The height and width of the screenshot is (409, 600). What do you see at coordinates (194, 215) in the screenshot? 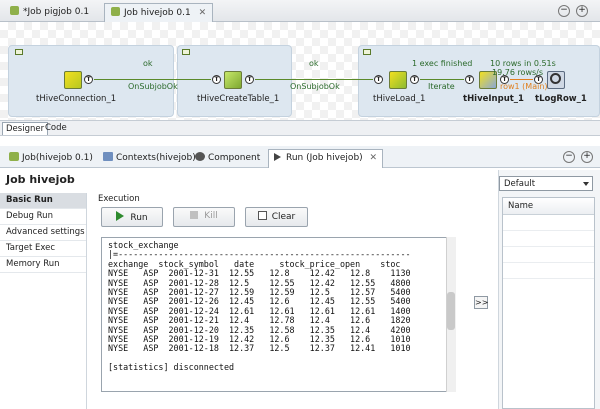
I see `stop-icon` at bounding box center [194, 215].